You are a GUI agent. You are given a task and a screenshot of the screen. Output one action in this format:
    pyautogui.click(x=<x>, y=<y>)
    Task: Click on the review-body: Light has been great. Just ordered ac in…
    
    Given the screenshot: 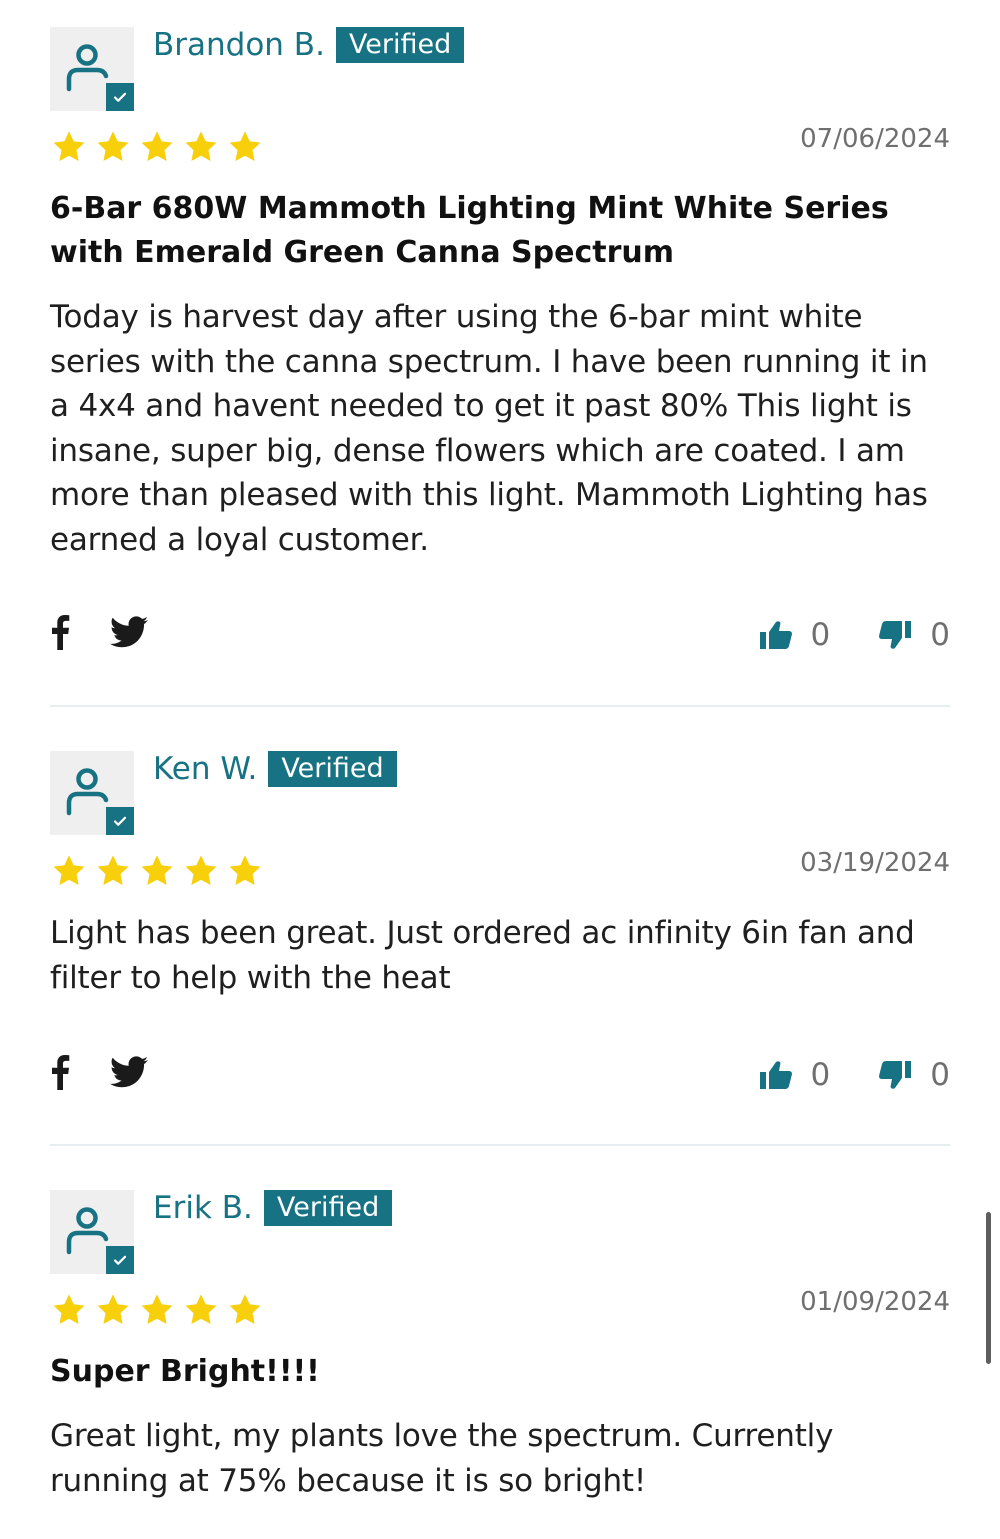 What is the action you would take?
    pyautogui.click(x=482, y=955)
    